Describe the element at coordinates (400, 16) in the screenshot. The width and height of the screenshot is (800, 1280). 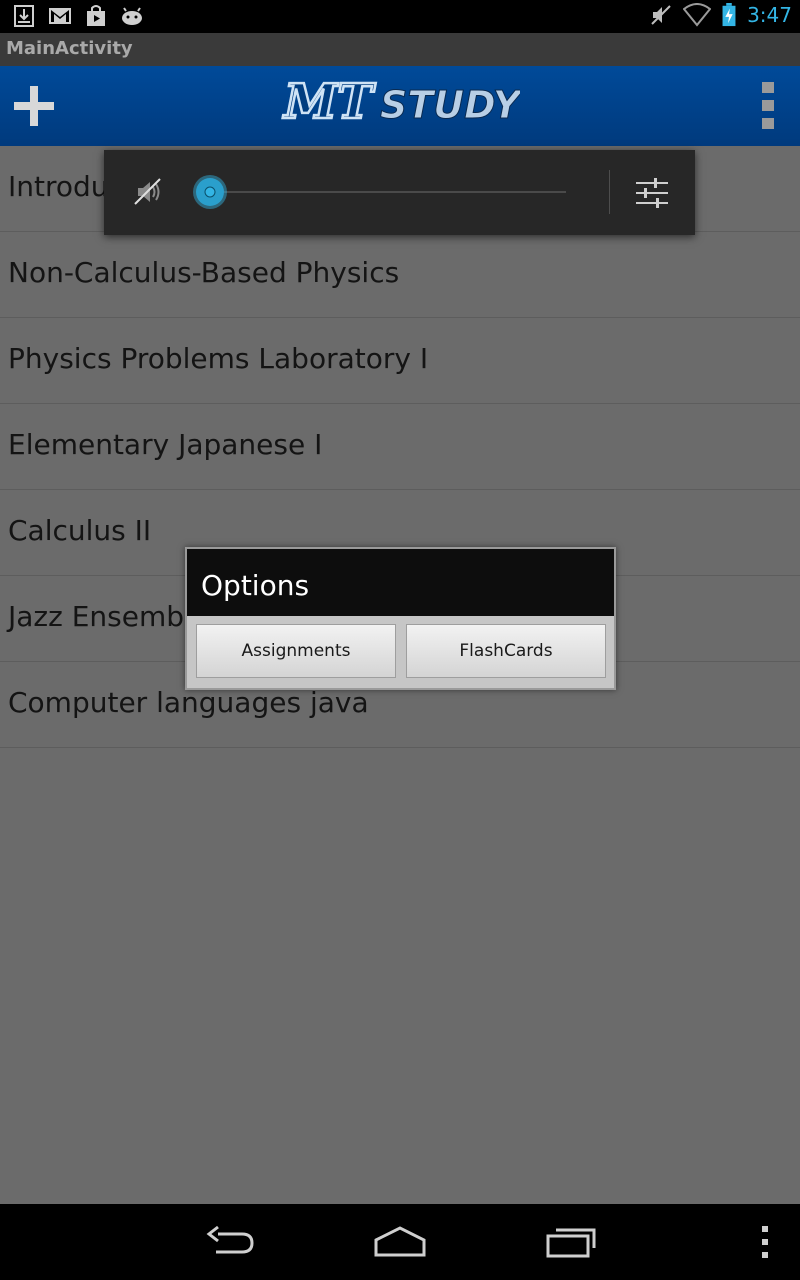
I see `status-bar: 3:47` at that location.